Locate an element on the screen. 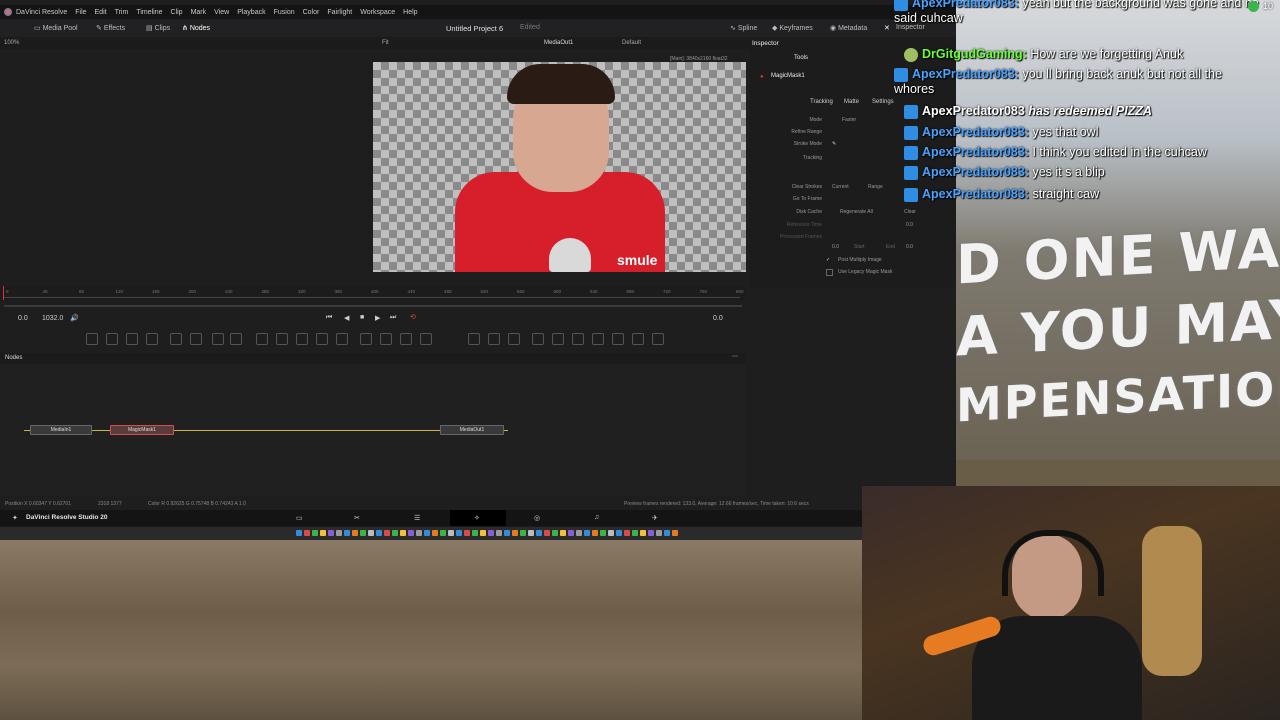 The image size is (1280, 720). menu-color: Color is located at coordinates (311, 12).